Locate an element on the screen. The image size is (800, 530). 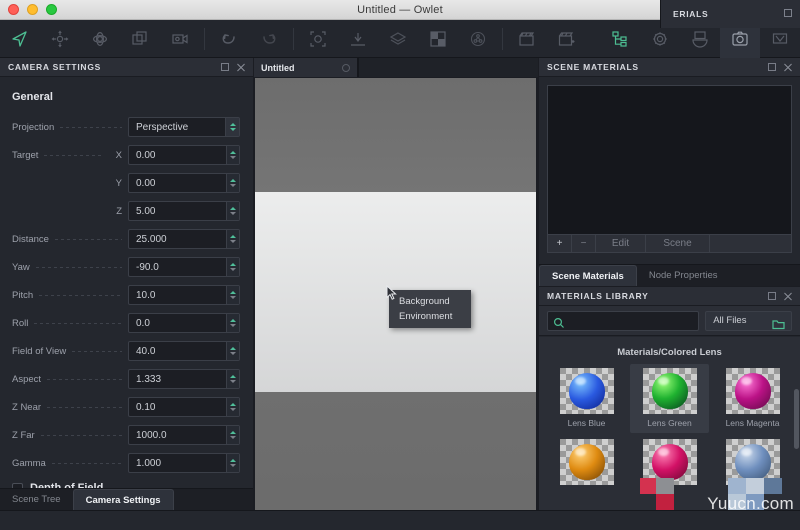
z-far-input: 1000.0 is located at coordinates (184, 435).